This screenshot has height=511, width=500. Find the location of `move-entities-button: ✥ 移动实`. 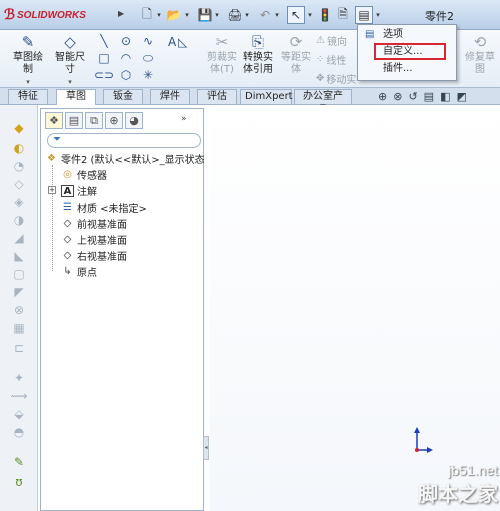

move-entities-button: ✥ 移动实 is located at coordinates (336, 78).